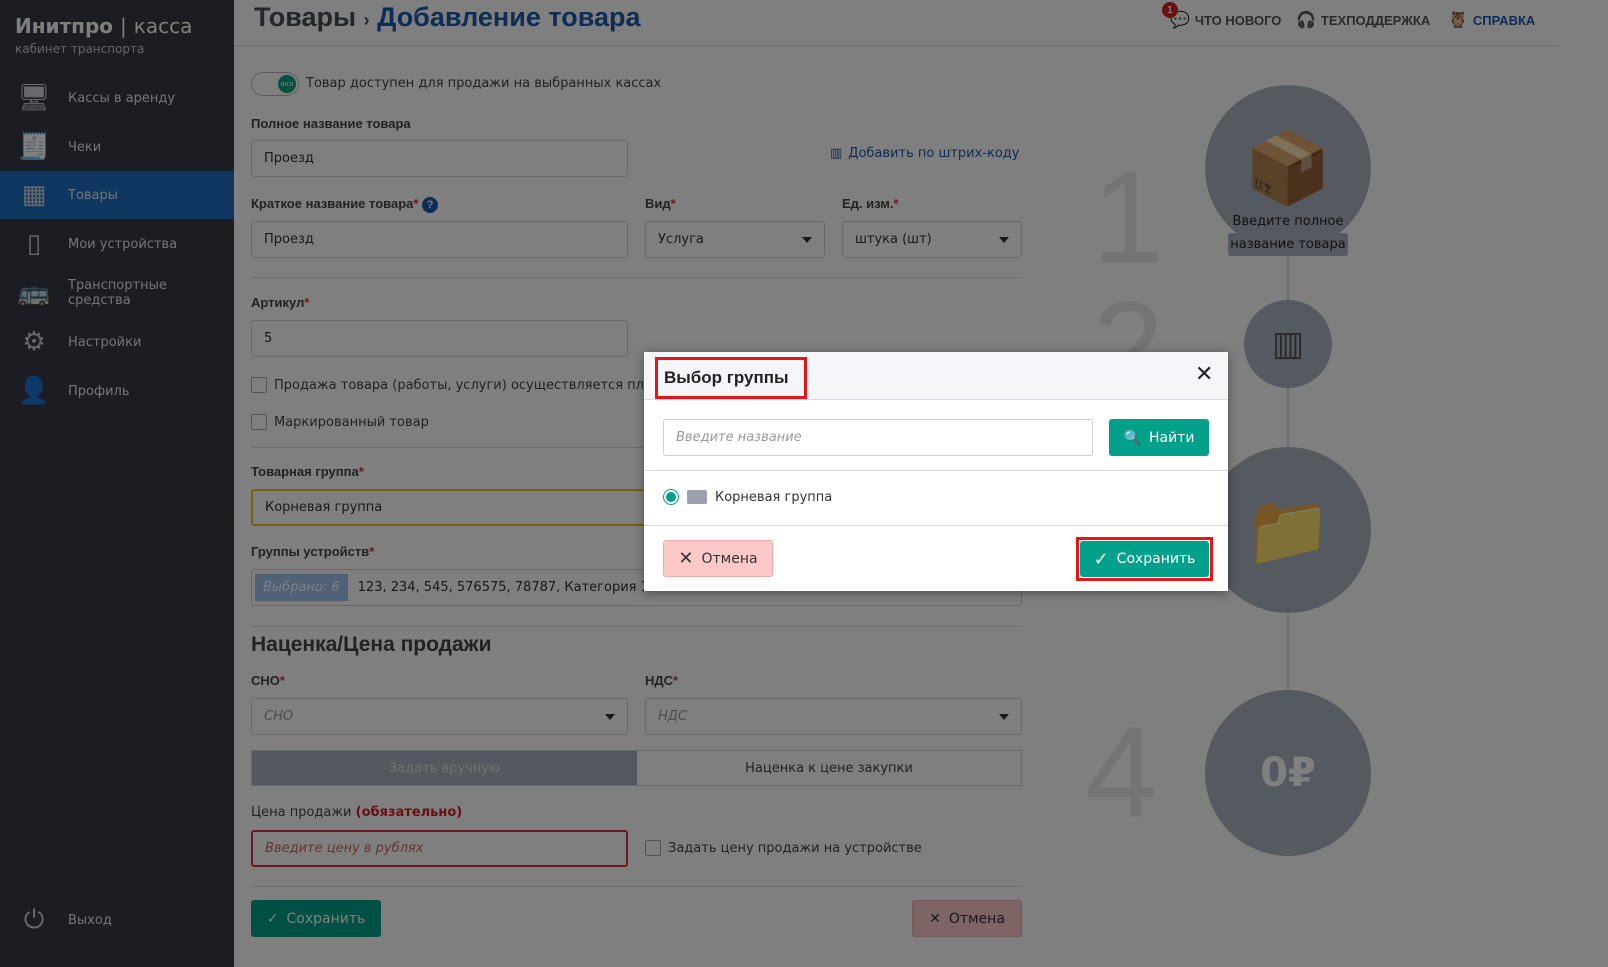  What do you see at coordinates (697, 497) in the screenshot?
I see `folder-icon` at bounding box center [697, 497].